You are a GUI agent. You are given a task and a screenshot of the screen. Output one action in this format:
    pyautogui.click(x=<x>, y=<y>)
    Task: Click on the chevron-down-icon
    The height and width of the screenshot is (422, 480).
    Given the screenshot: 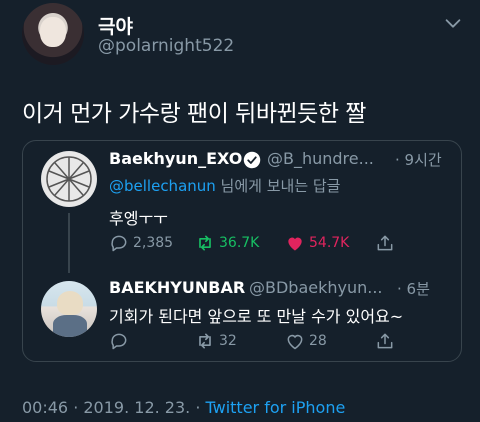 What is the action you would take?
    pyautogui.click(x=453, y=23)
    